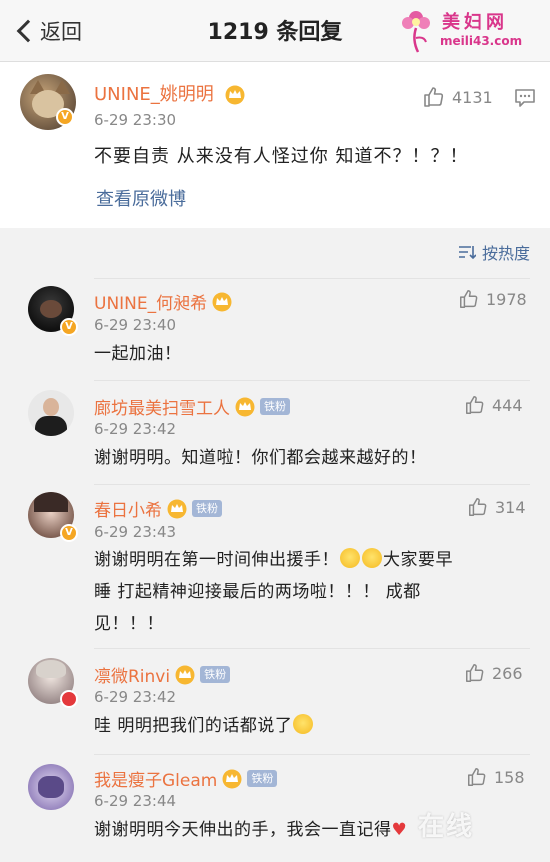  What do you see at coordinates (467, 253) in the screenshot?
I see `sort-icon` at bounding box center [467, 253].